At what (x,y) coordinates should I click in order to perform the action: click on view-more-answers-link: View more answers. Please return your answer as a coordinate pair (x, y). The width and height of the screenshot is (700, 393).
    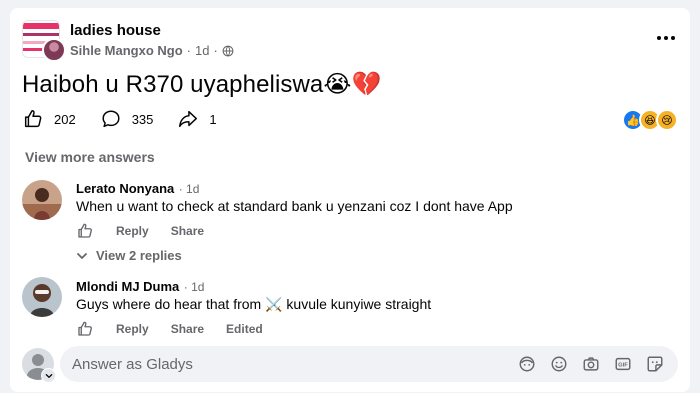
    Looking at the image, I should click on (90, 157).